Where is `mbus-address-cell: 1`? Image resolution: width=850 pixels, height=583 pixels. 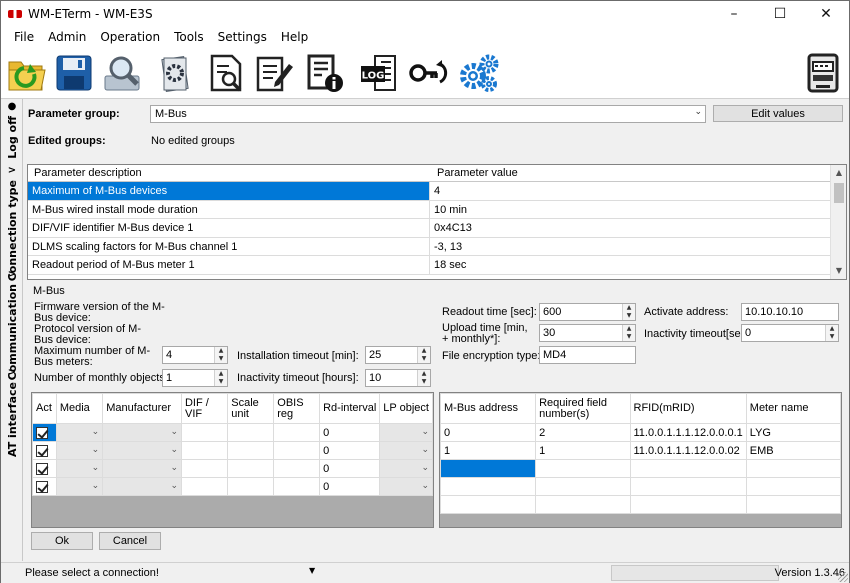
mbus-address-cell: 1 is located at coordinates (488, 450).